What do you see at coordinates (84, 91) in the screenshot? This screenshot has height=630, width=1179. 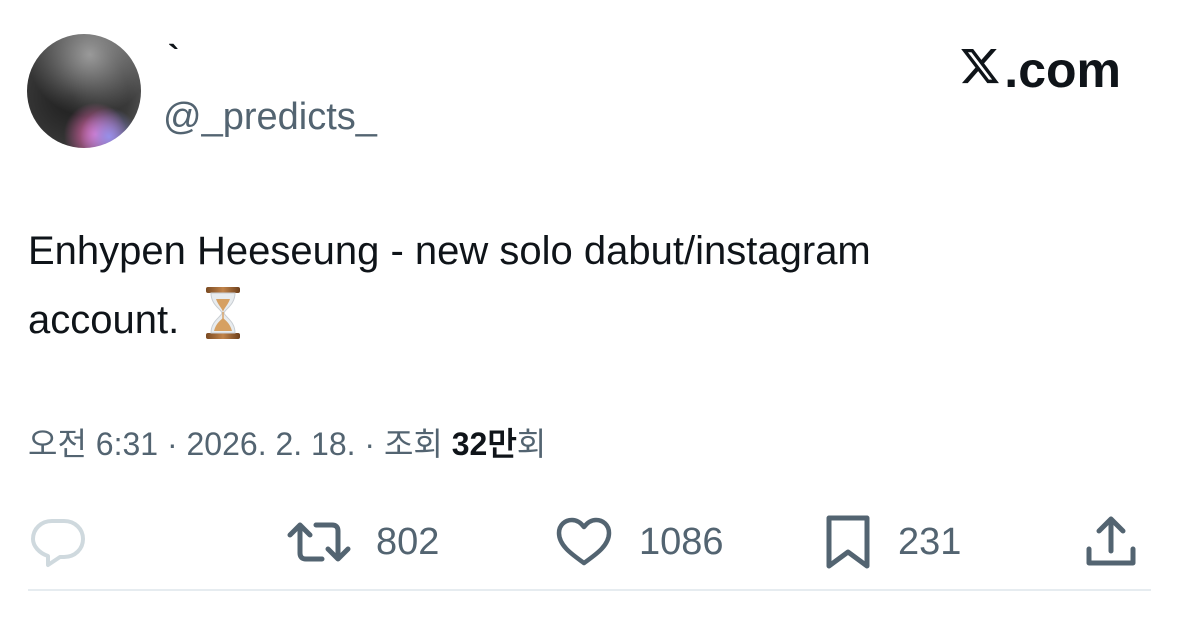 I see `avatar` at bounding box center [84, 91].